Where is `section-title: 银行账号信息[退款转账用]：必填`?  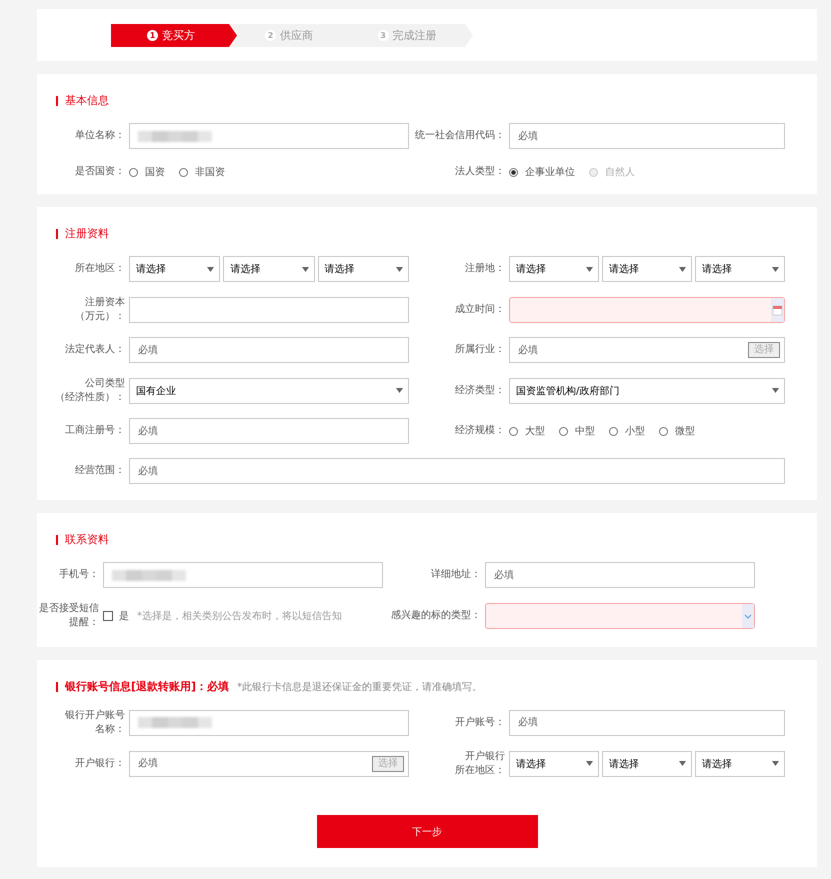 section-title: 银行账号信息[退款转账用]：必填 is located at coordinates (147, 686).